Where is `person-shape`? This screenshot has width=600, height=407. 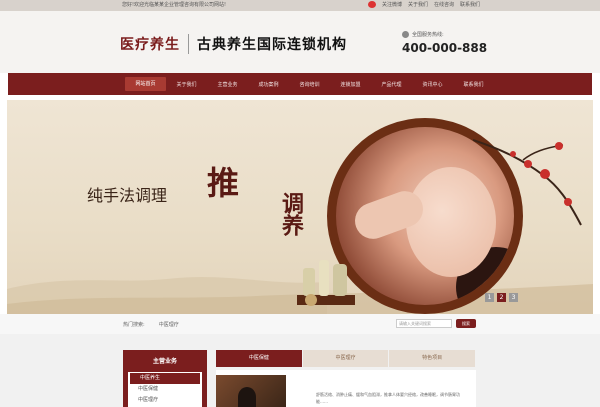
person-shape is located at coordinates (247, 397).